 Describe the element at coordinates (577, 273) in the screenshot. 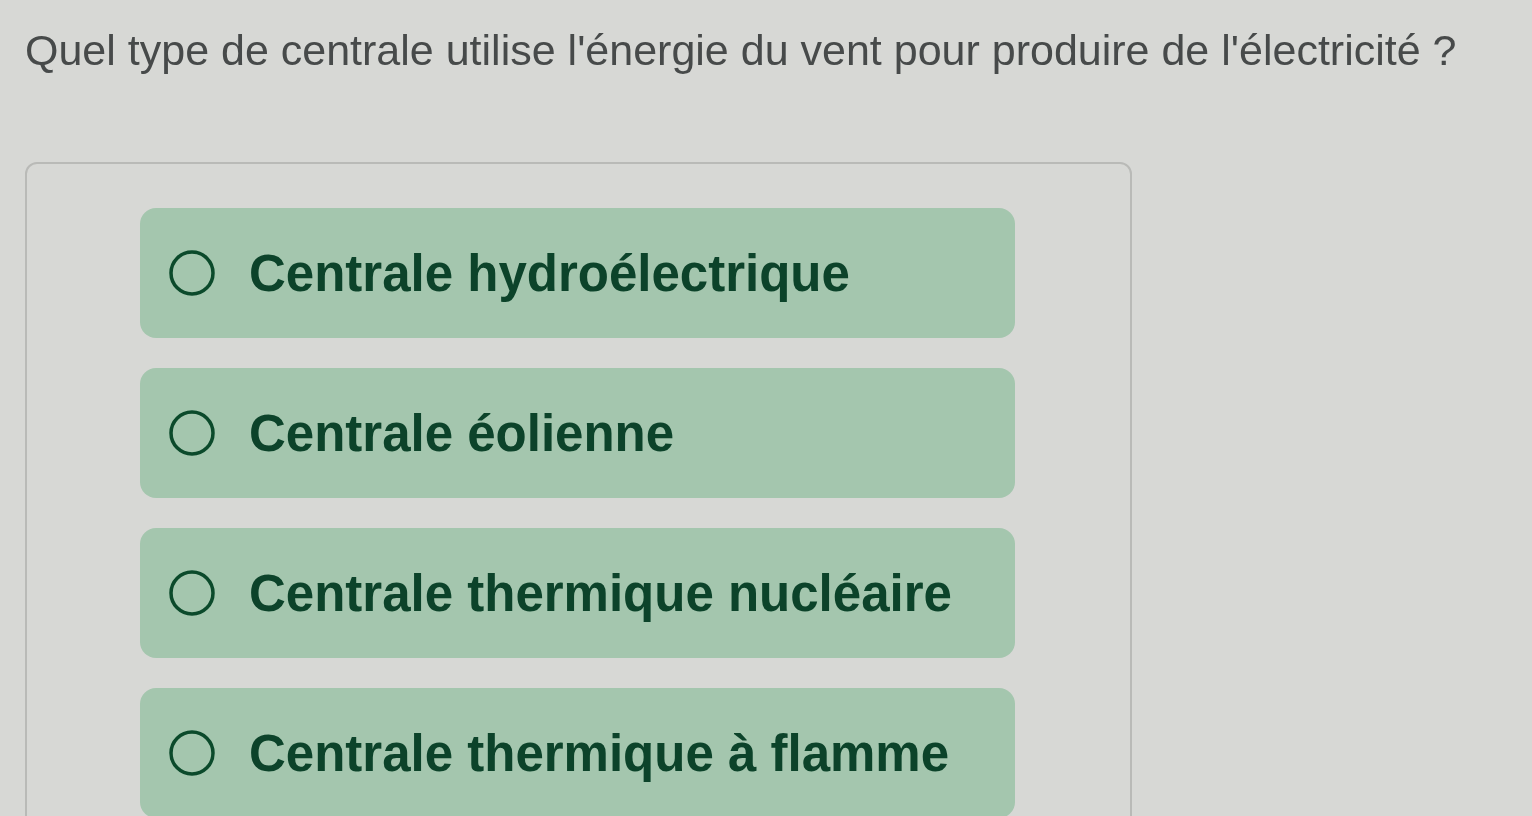

I see `answer-option: Centrale hydroélectrique` at that location.